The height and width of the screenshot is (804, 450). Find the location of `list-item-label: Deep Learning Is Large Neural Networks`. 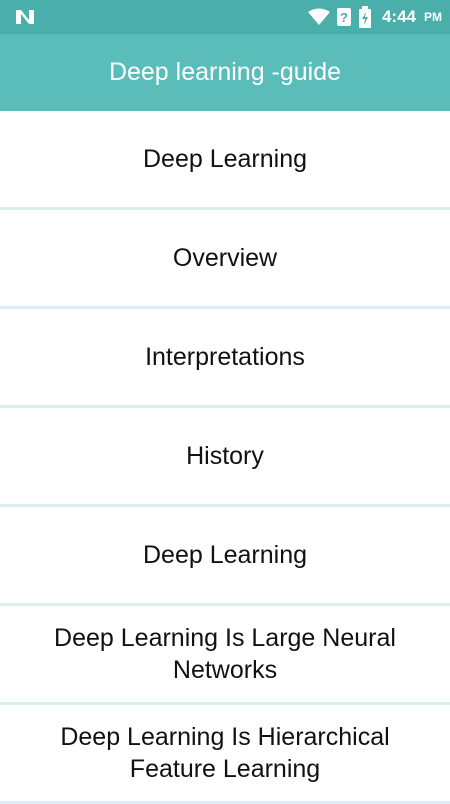

list-item-label: Deep Learning Is Large Neural Networks is located at coordinates (225, 654).